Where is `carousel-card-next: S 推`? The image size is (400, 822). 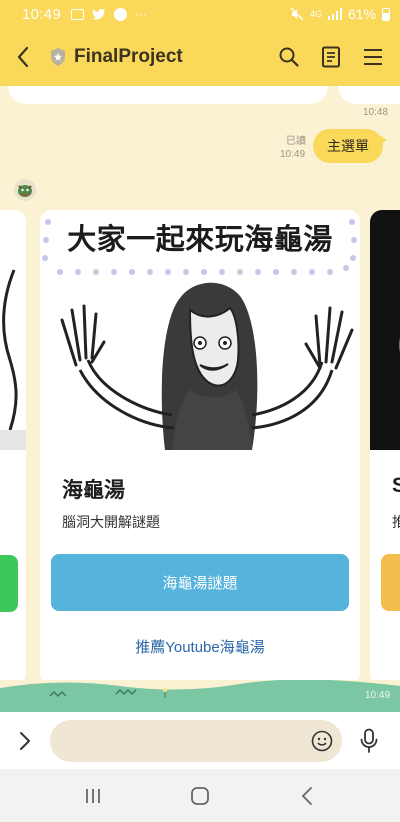 carousel-card-next: S 推 is located at coordinates (385, 447).